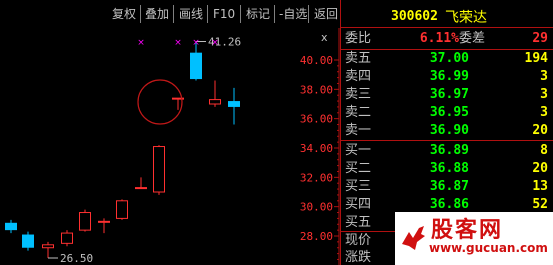  Describe the element at coordinates (358, 94) in the screenshot. I see `ask-label: 卖三` at that location.